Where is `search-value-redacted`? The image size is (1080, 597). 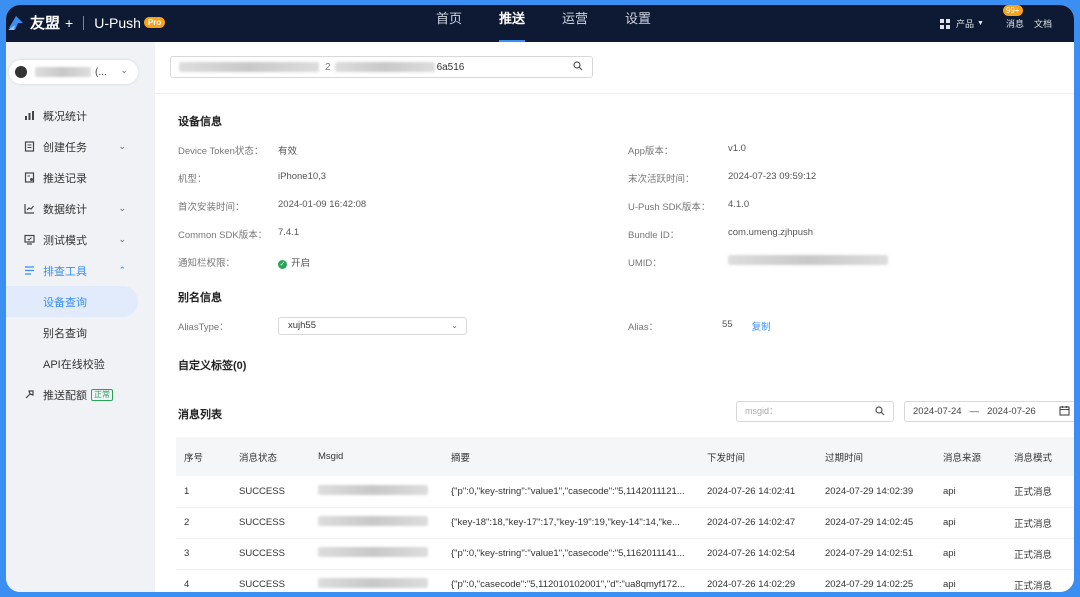
search-value-redacted is located at coordinates (249, 67).